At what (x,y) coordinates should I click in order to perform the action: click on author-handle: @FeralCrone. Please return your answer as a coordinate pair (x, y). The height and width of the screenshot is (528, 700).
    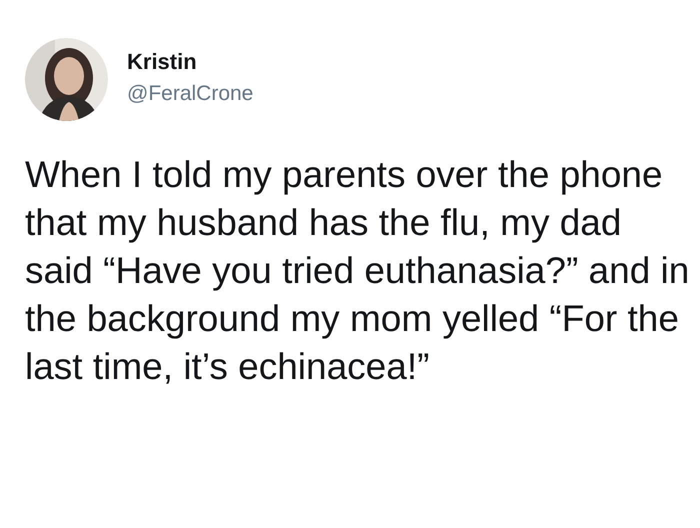
    Looking at the image, I should click on (190, 94).